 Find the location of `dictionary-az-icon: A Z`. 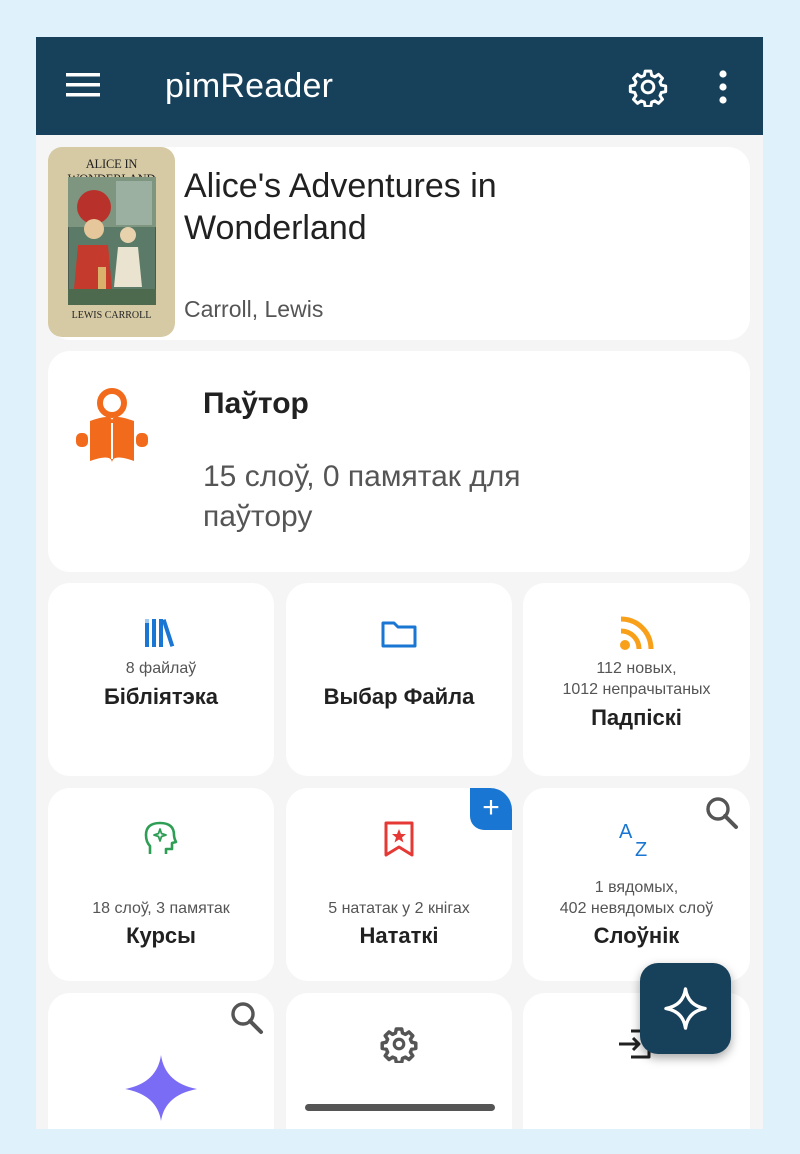

dictionary-az-icon: A Z is located at coordinates (633, 840).